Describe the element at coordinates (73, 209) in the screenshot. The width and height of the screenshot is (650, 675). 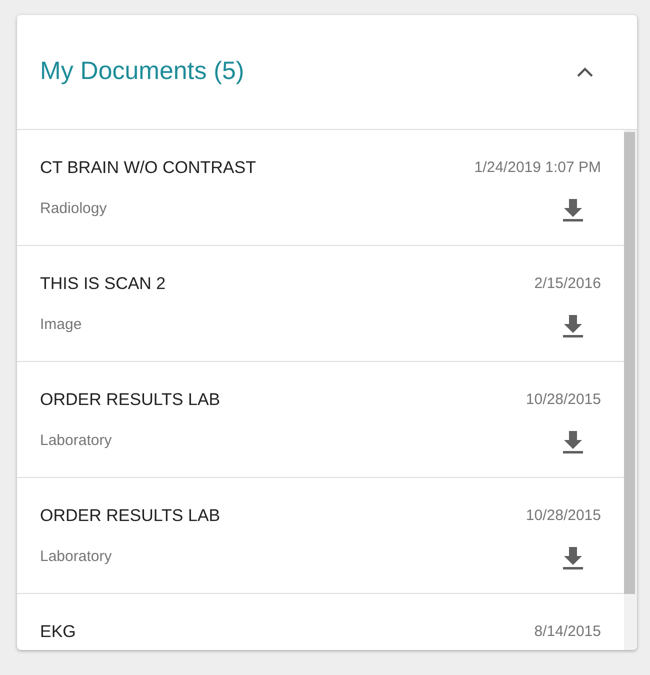
I see `document-category: Radiology` at that location.